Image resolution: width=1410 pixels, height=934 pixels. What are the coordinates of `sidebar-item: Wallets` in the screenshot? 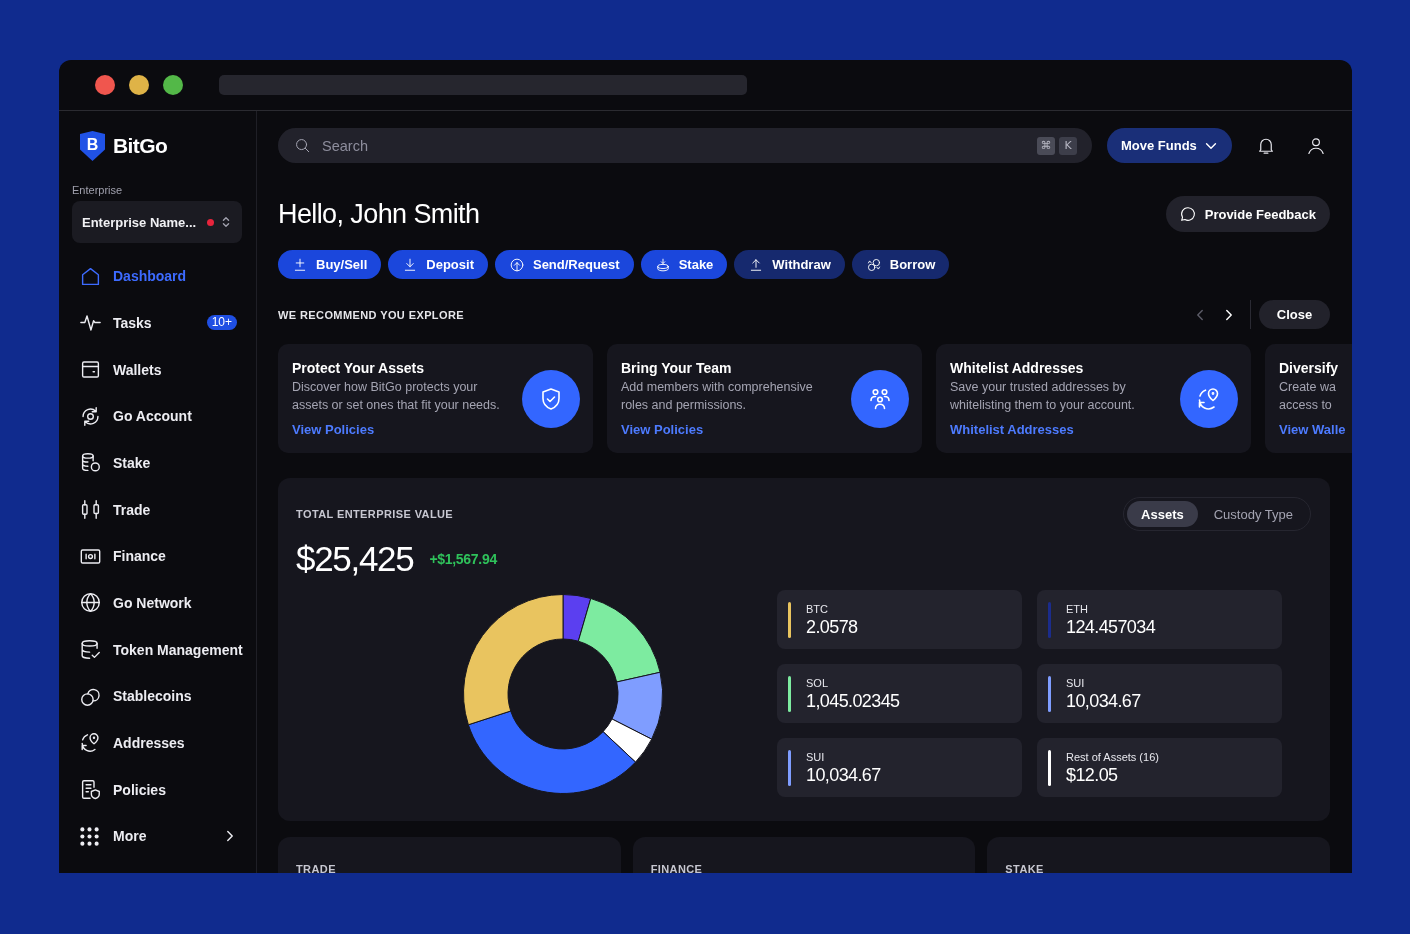 It's located at (157, 369).